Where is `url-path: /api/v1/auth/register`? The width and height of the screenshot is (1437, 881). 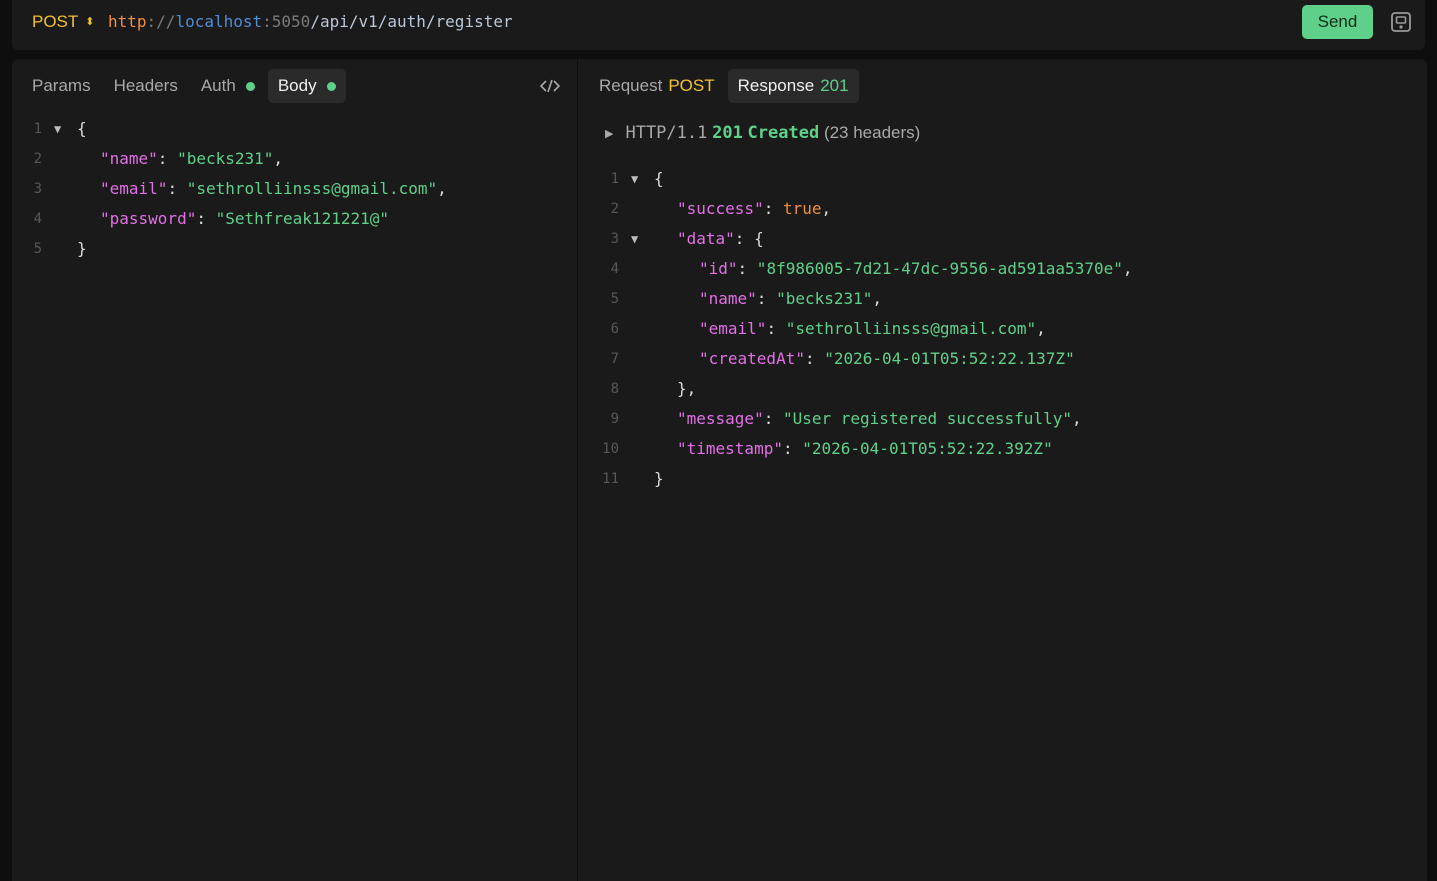 url-path: /api/v1/auth/register is located at coordinates (411, 21).